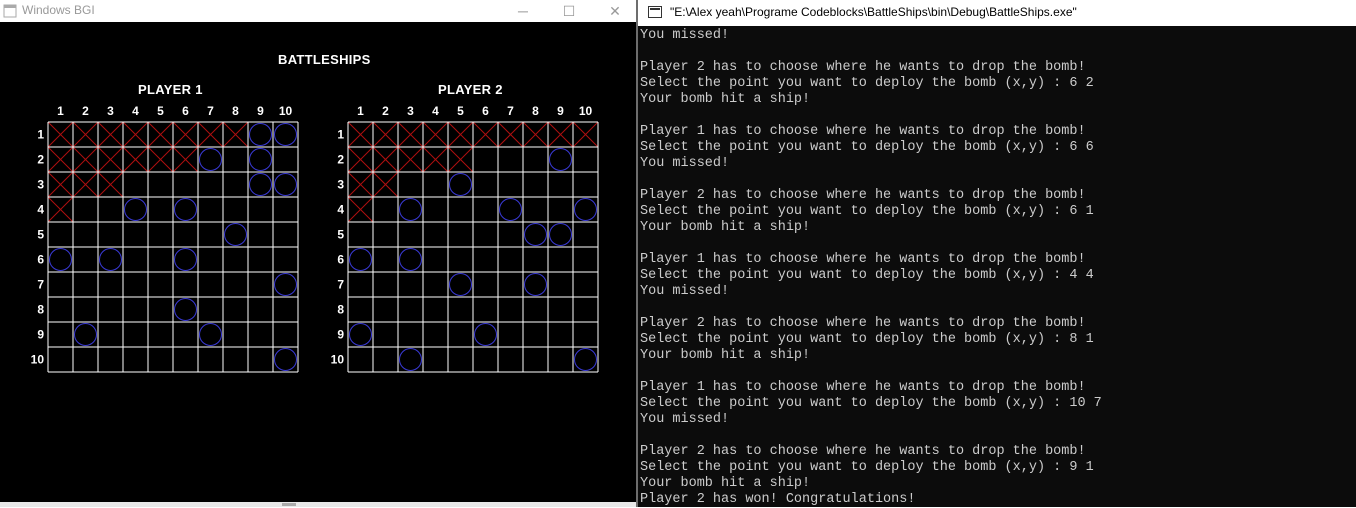 This screenshot has width=1356, height=508. I want to click on row-label: 8, so click(40, 310).